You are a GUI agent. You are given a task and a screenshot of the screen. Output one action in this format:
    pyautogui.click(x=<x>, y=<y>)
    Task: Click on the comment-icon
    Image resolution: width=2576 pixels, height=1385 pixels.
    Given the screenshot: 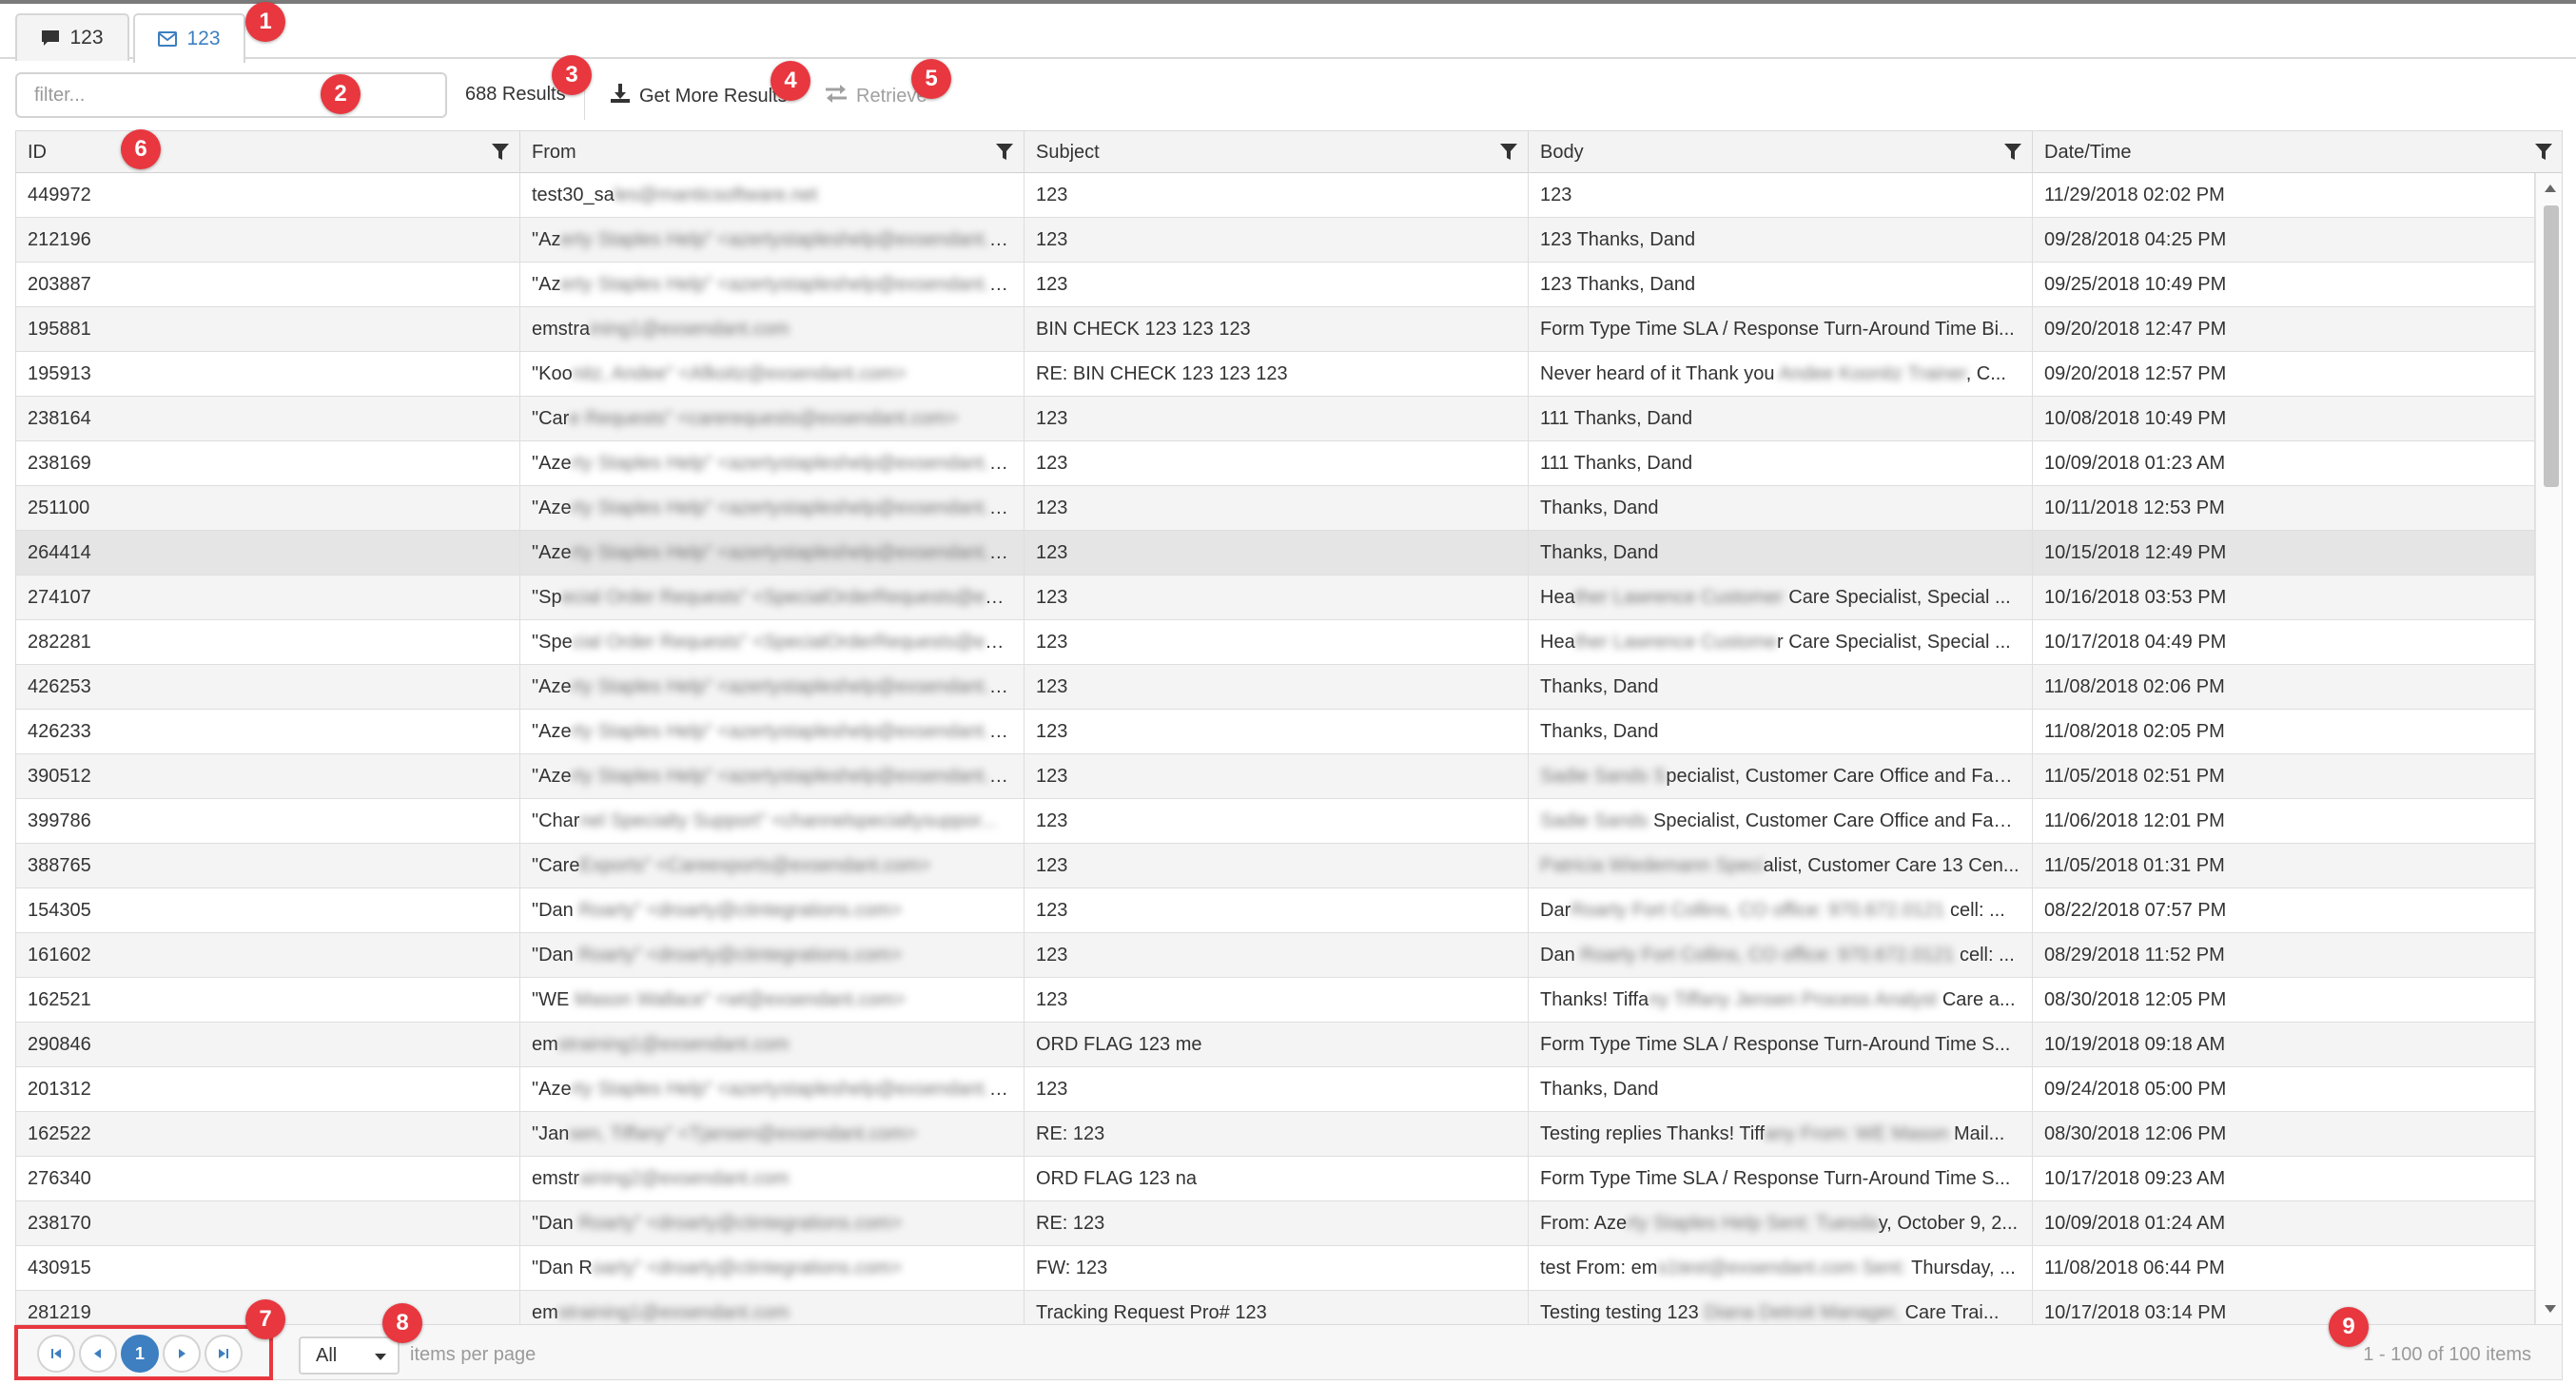 What is the action you would take?
    pyautogui.click(x=51, y=38)
    